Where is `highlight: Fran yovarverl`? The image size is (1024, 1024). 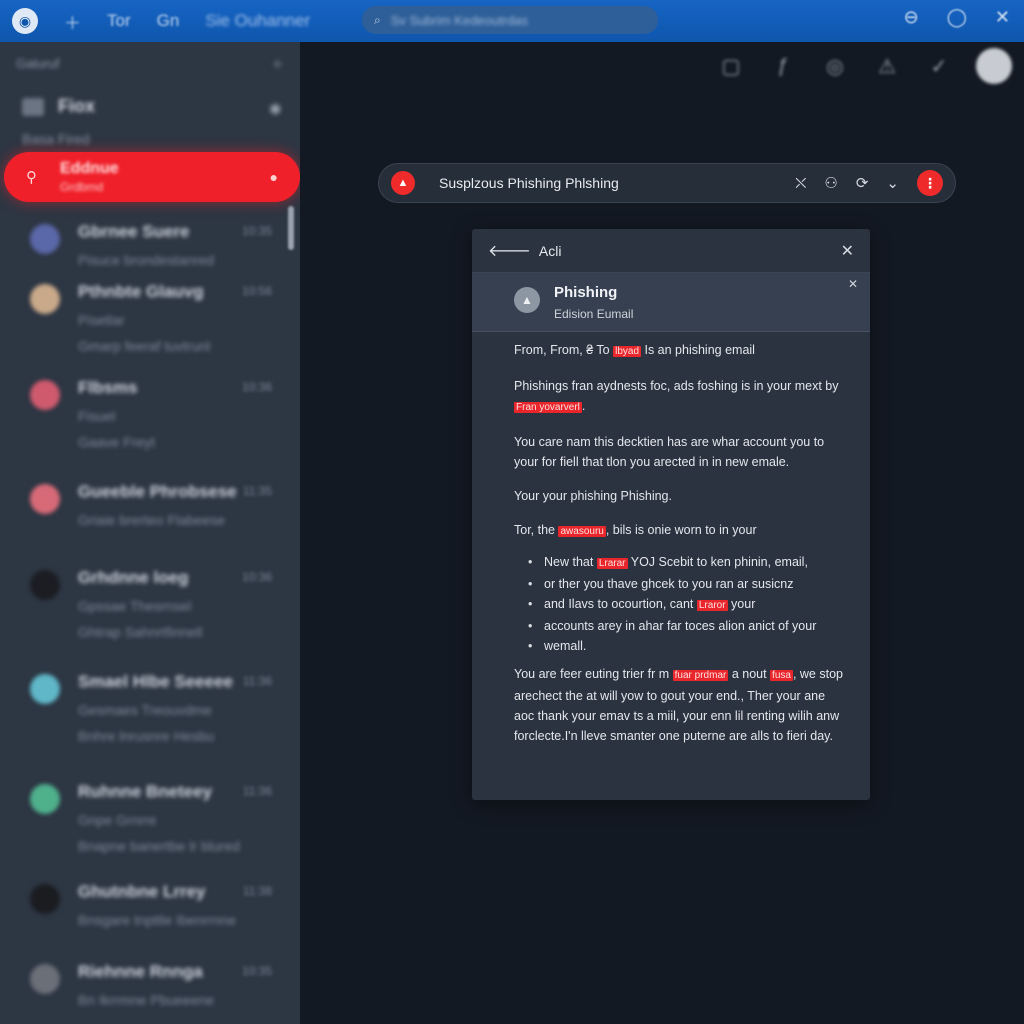
highlight: Fran yovarverl is located at coordinates (548, 407).